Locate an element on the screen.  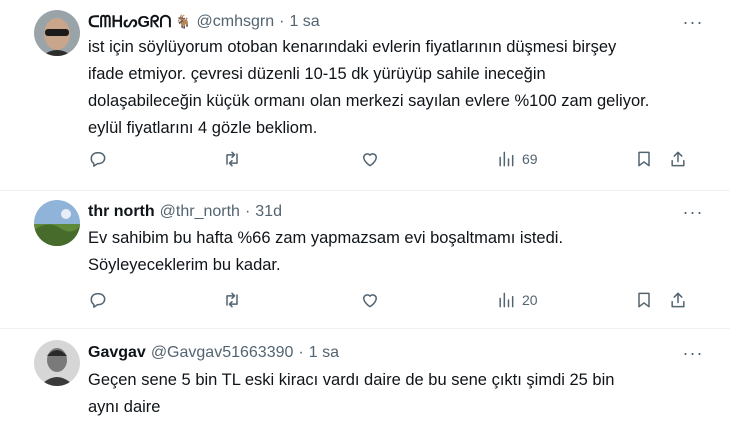
display-name: thr north is located at coordinates (121, 212).